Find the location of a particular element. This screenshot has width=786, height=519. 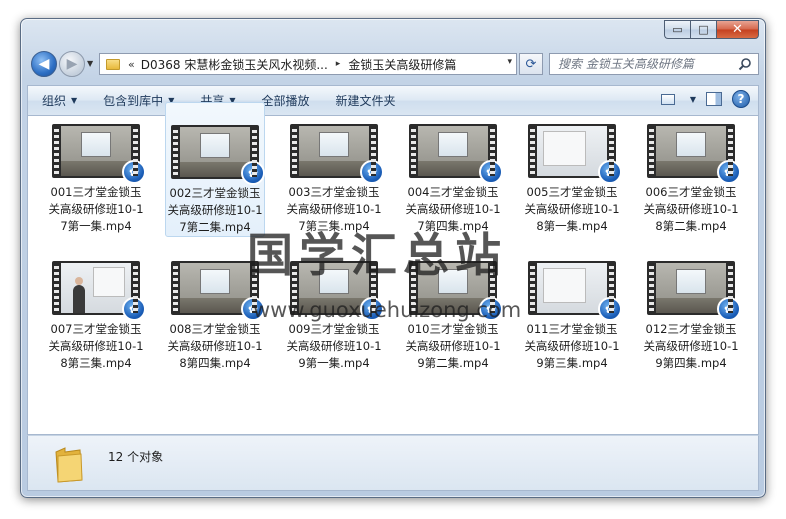

file-item: ✿ 011三才堂金锁玉关高级研修班10-19第三集.mp4 is located at coordinates (572, 305).